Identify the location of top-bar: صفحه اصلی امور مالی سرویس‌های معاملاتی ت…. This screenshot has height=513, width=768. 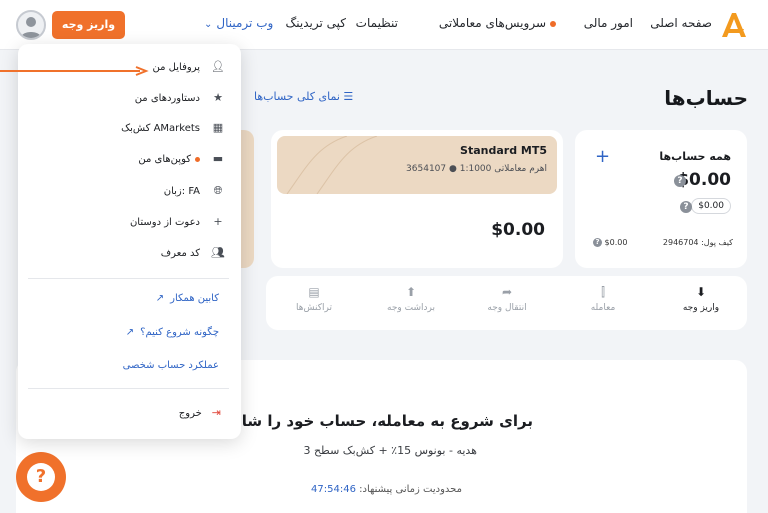
(384, 25).